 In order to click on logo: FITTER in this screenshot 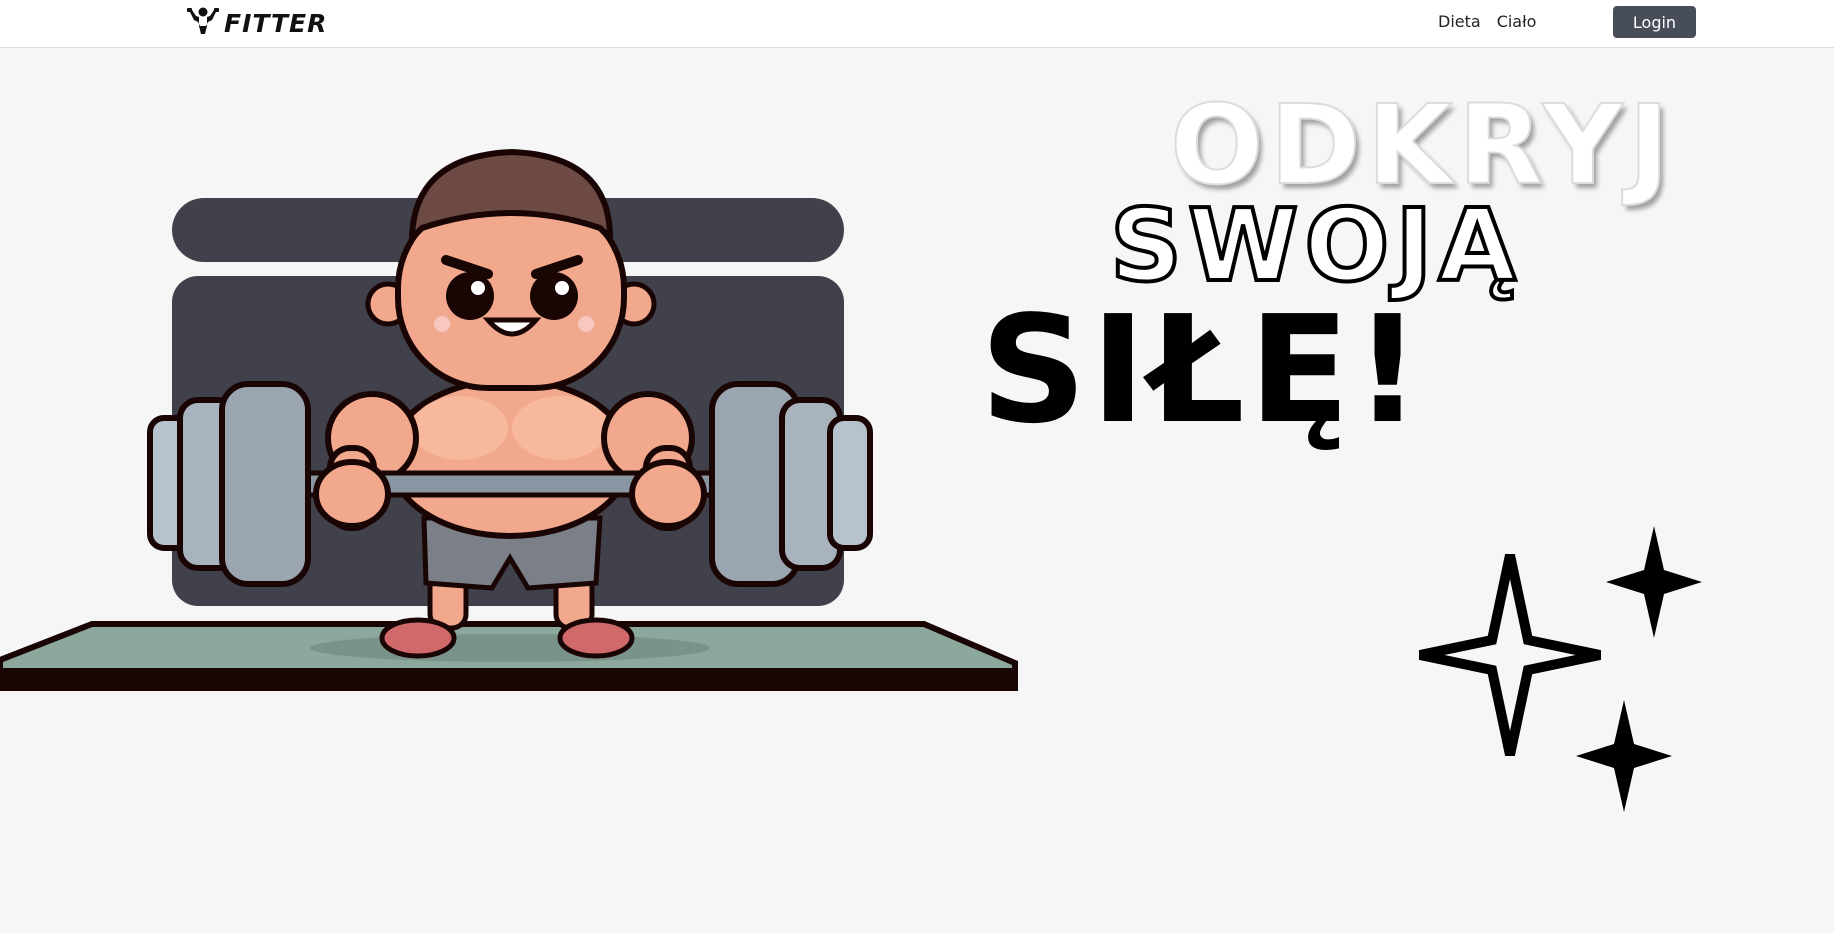, I will do `click(256, 23)`.